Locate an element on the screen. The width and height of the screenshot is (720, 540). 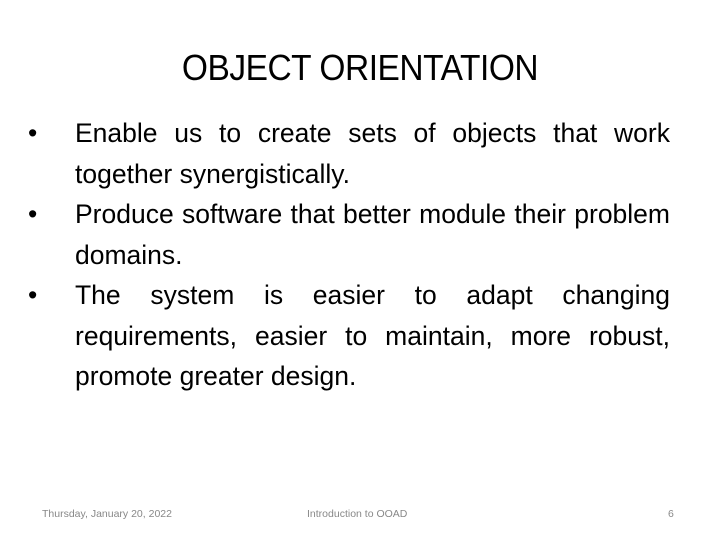
footer-date: Thursday, January 20, 2022 is located at coordinates (107, 514).